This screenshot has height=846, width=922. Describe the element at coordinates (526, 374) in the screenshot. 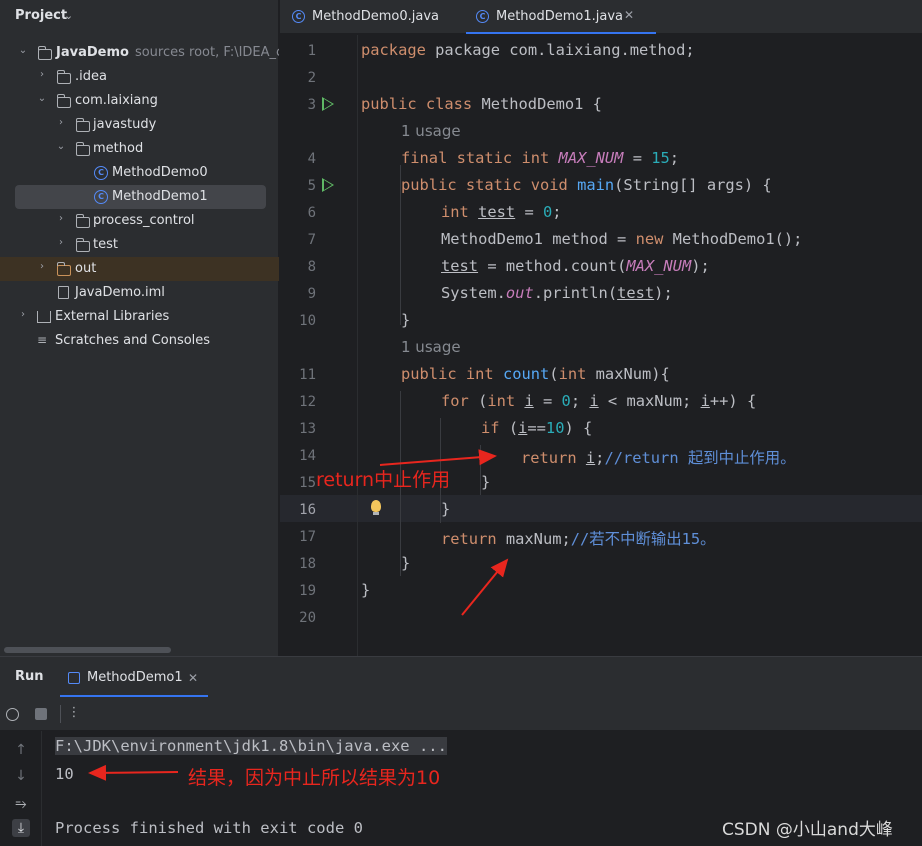

I see `method-name: count` at that location.